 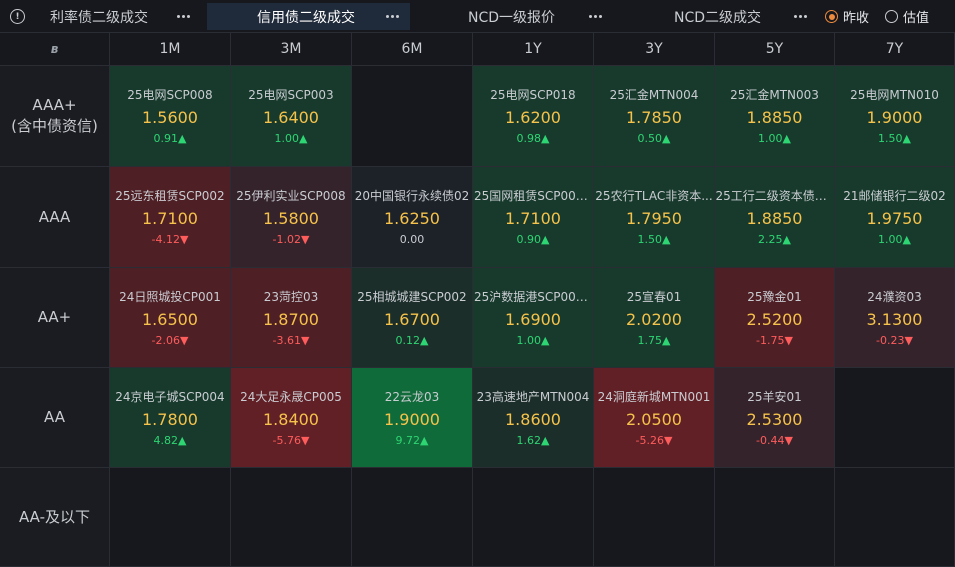 I want to click on tab-ncd-secondary: NCD二级成交, so click(x=717, y=16).